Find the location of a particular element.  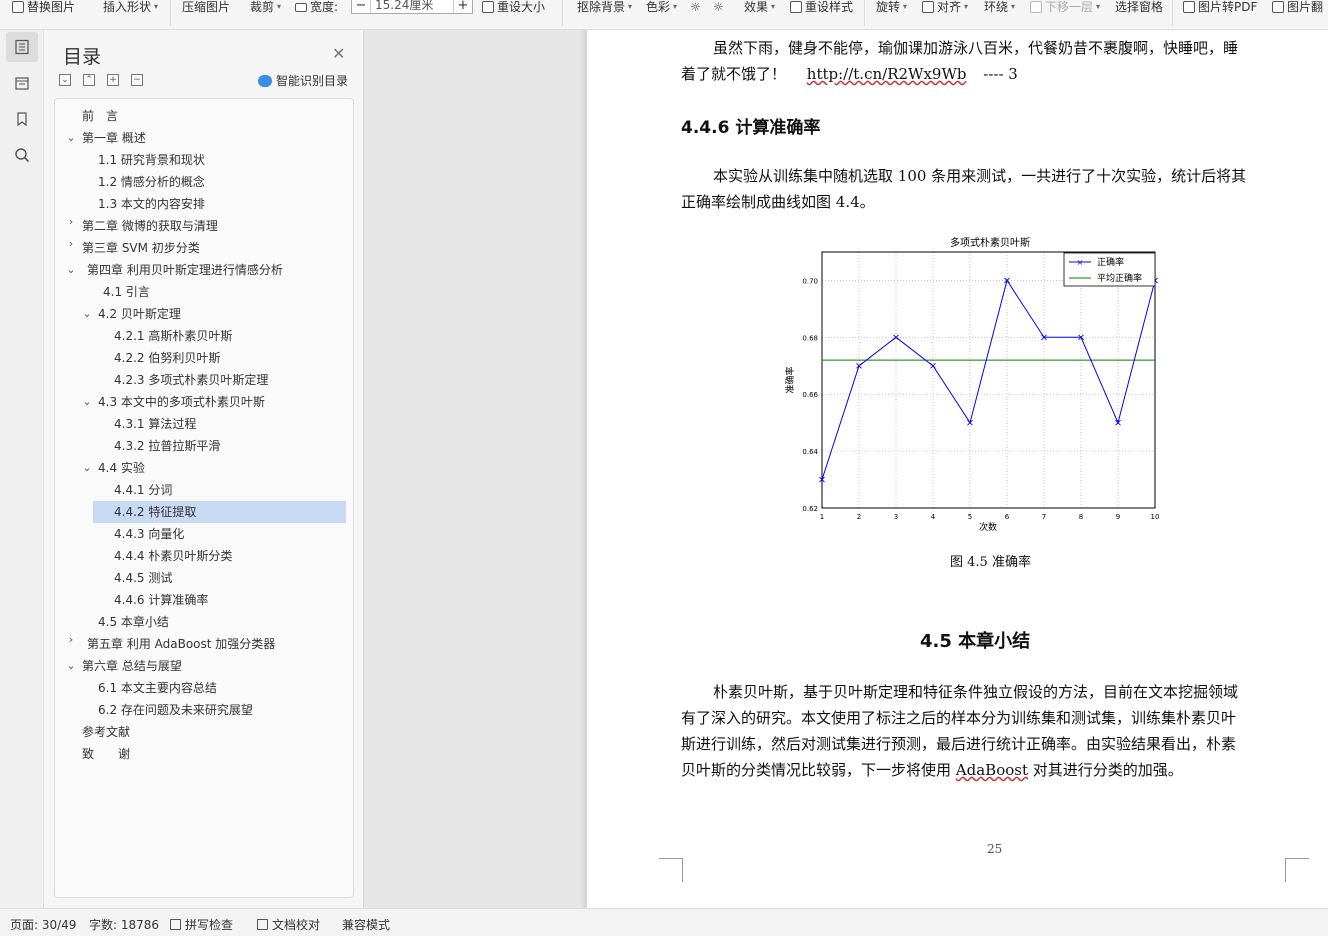

word-count: 字数: 18786 is located at coordinates (124, 924).